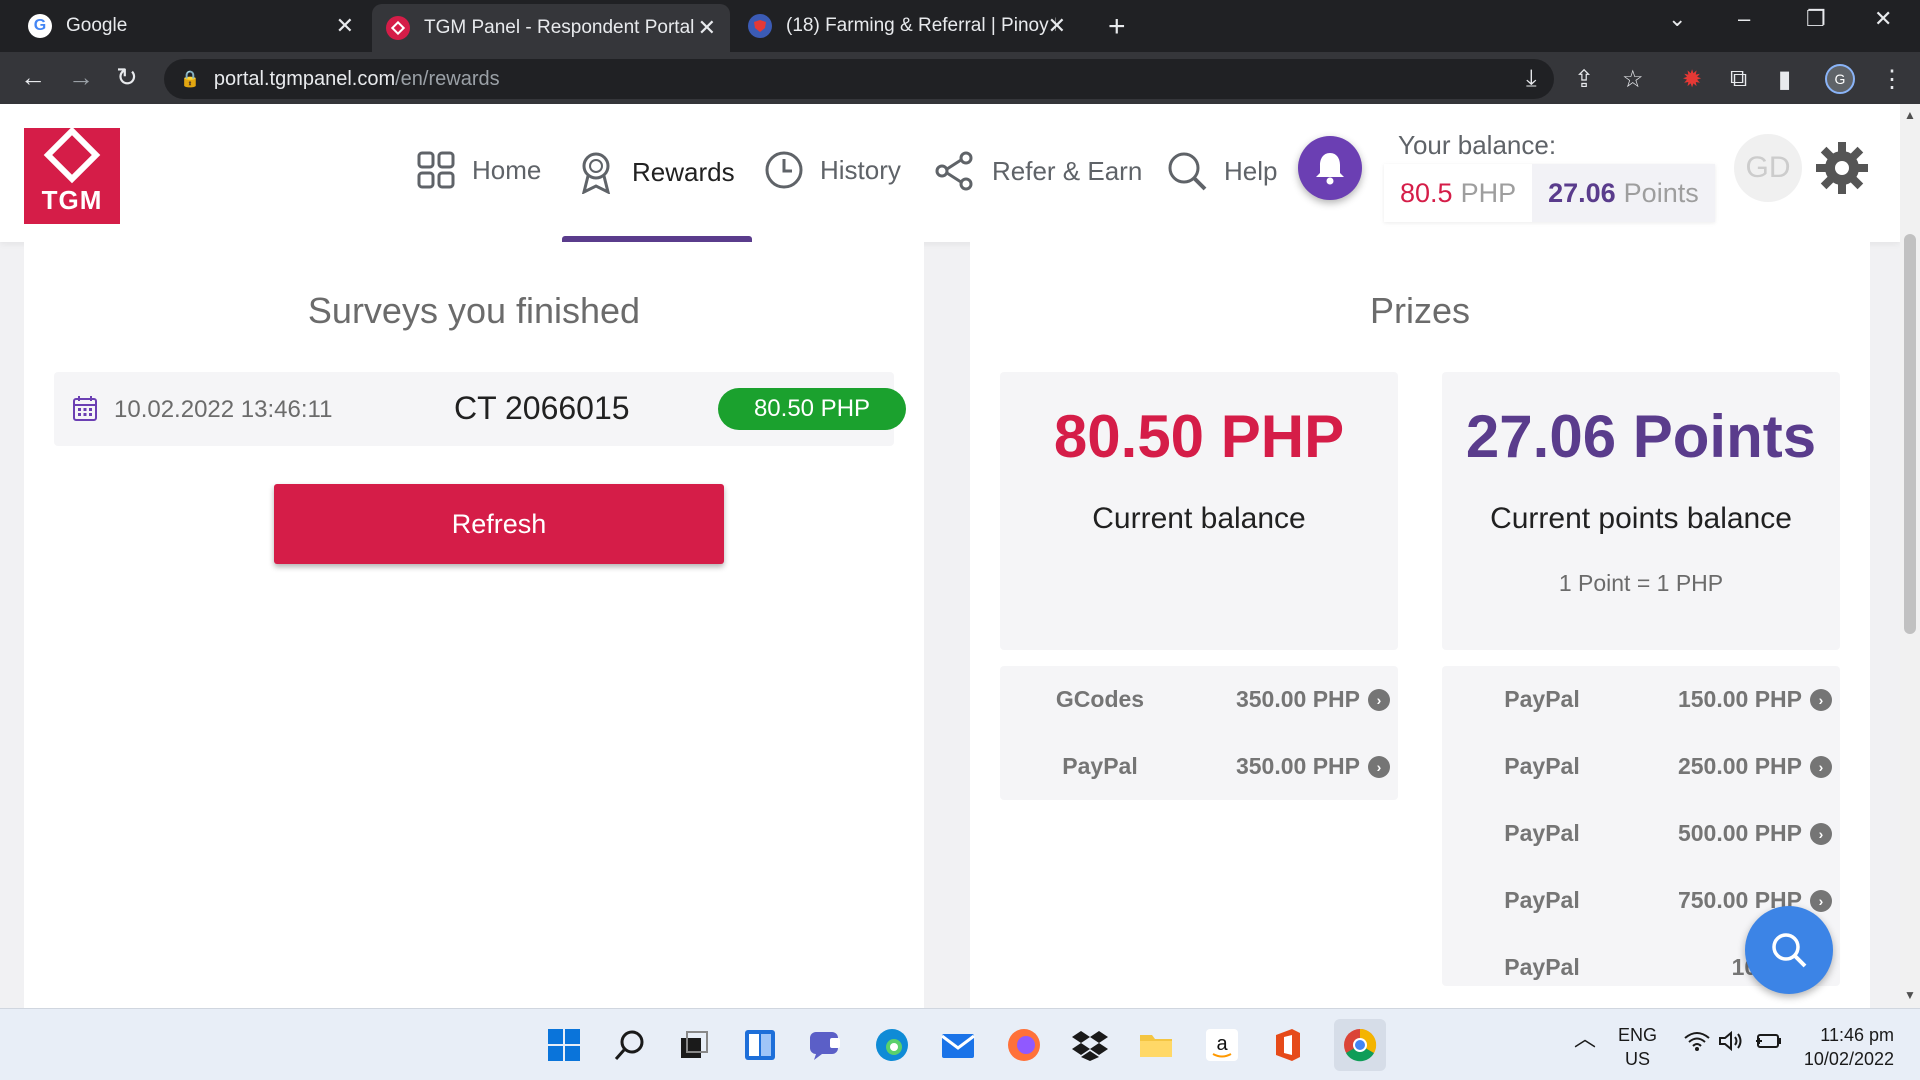 The width and height of the screenshot is (1920, 1080). I want to click on survey-id: CT 2066015, so click(542, 408).